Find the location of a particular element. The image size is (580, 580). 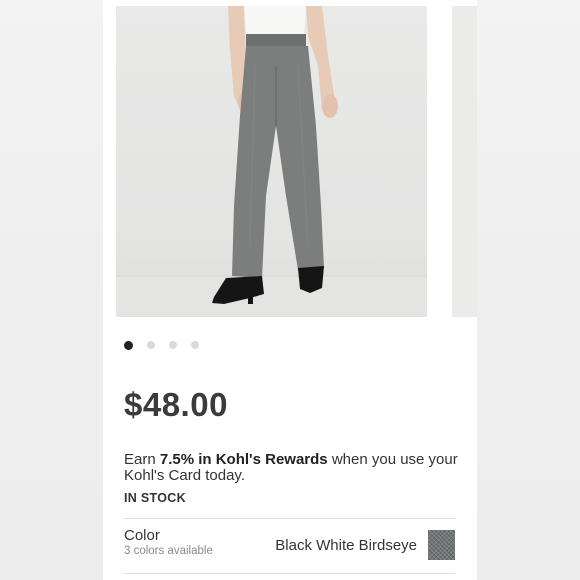

colors-available: 3 colors available is located at coordinates (168, 551).